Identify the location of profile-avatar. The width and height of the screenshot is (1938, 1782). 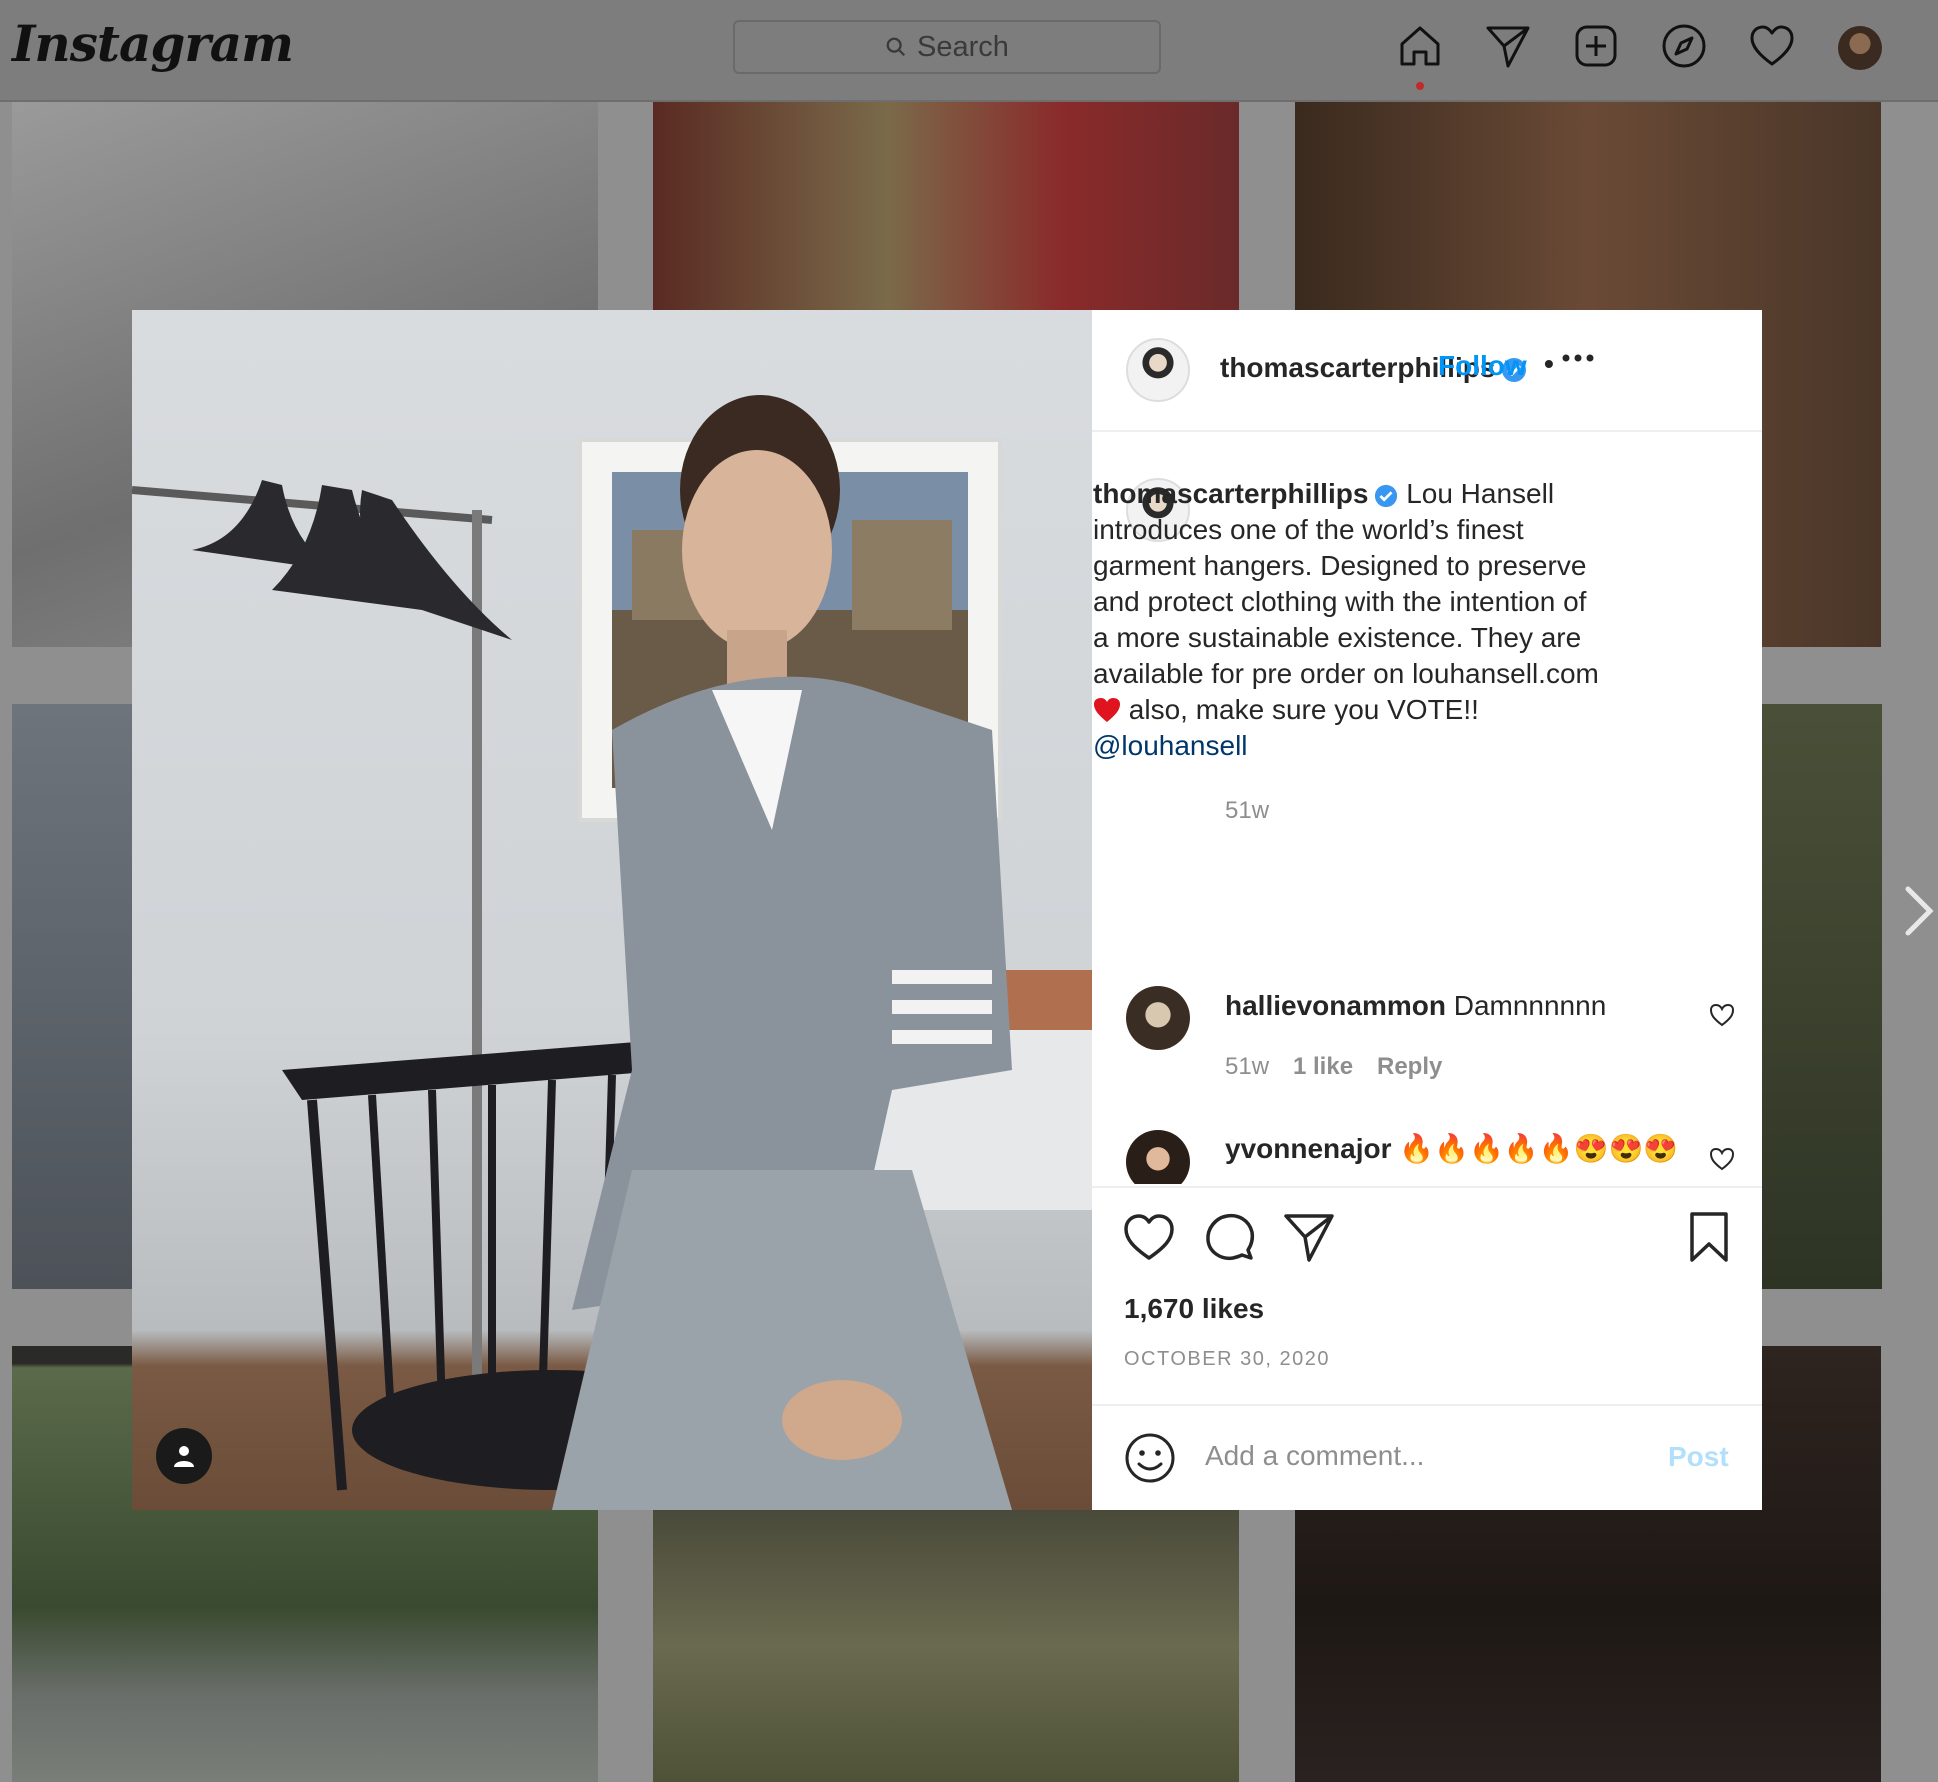
(1860, 48).